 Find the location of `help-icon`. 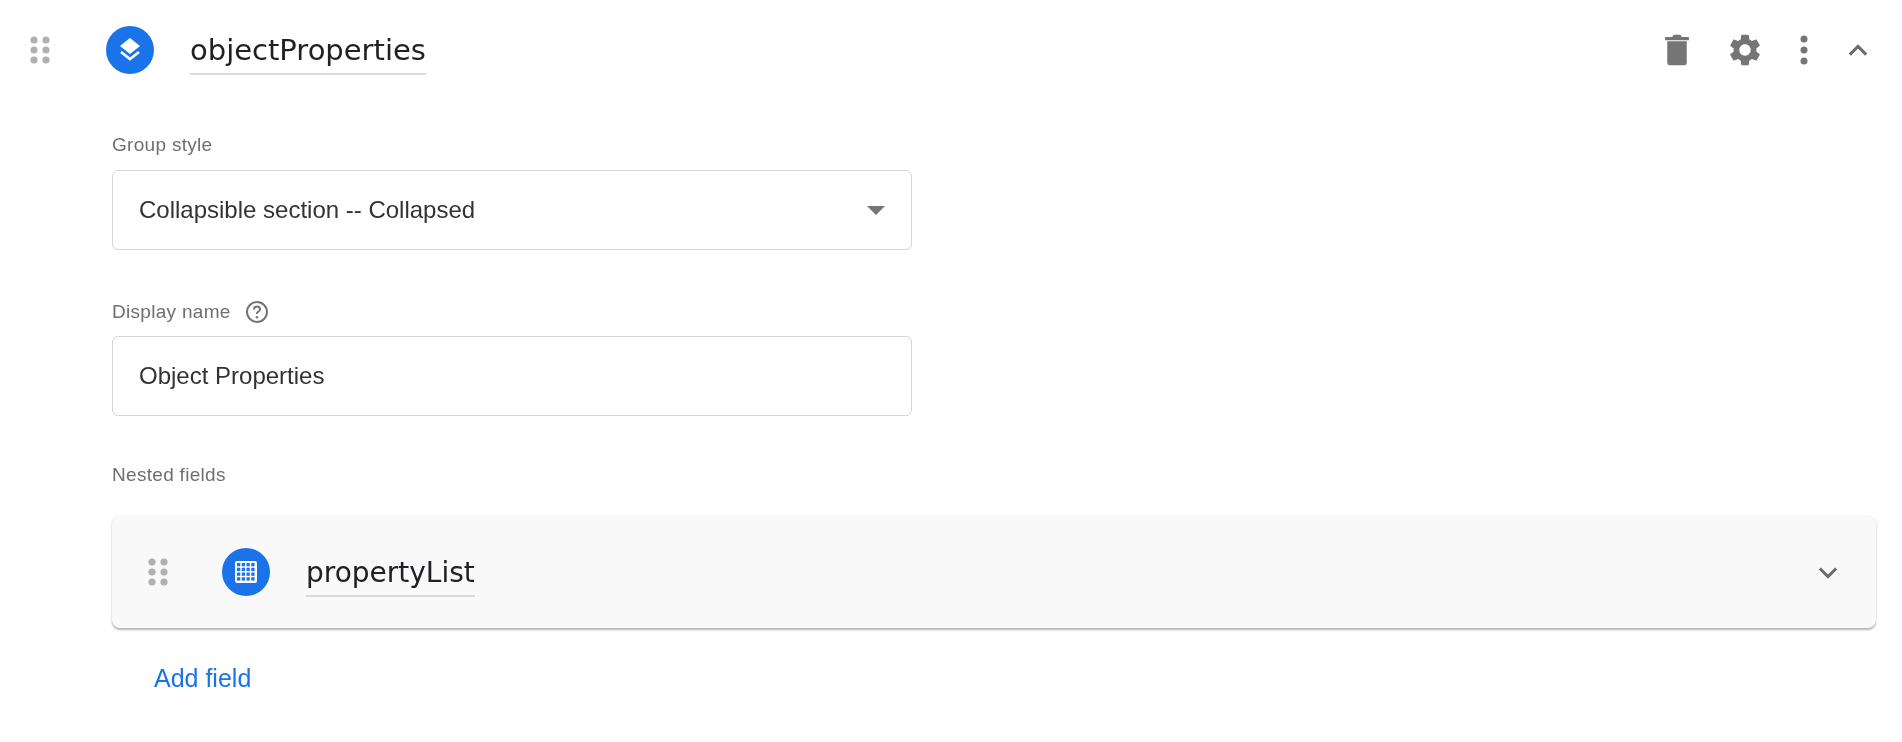

help-icon is located at coordinates (256, 312).